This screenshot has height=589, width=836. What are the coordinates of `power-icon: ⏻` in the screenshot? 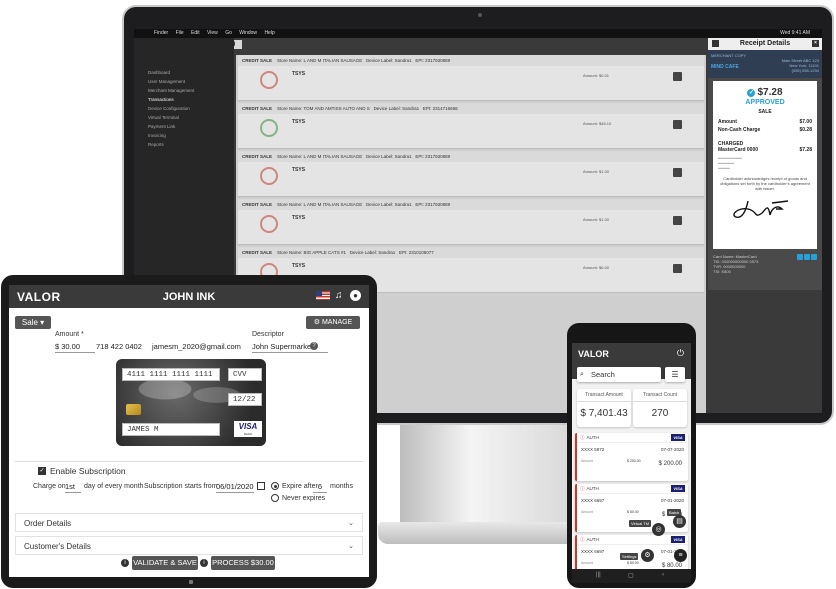 It's located at (680, 353).